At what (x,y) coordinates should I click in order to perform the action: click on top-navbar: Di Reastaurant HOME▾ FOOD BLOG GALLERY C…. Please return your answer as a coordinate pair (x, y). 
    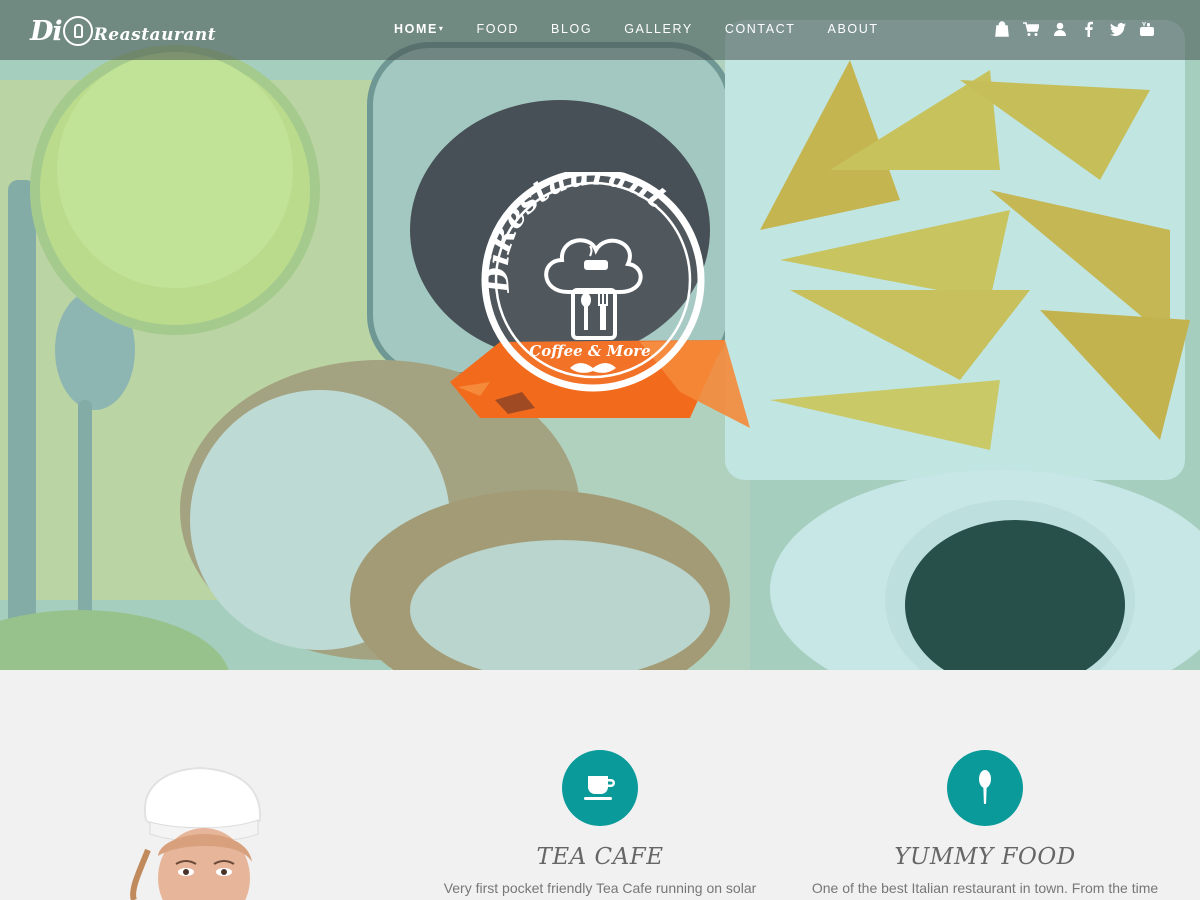
    Looking at the image, I should click on (600, 30).